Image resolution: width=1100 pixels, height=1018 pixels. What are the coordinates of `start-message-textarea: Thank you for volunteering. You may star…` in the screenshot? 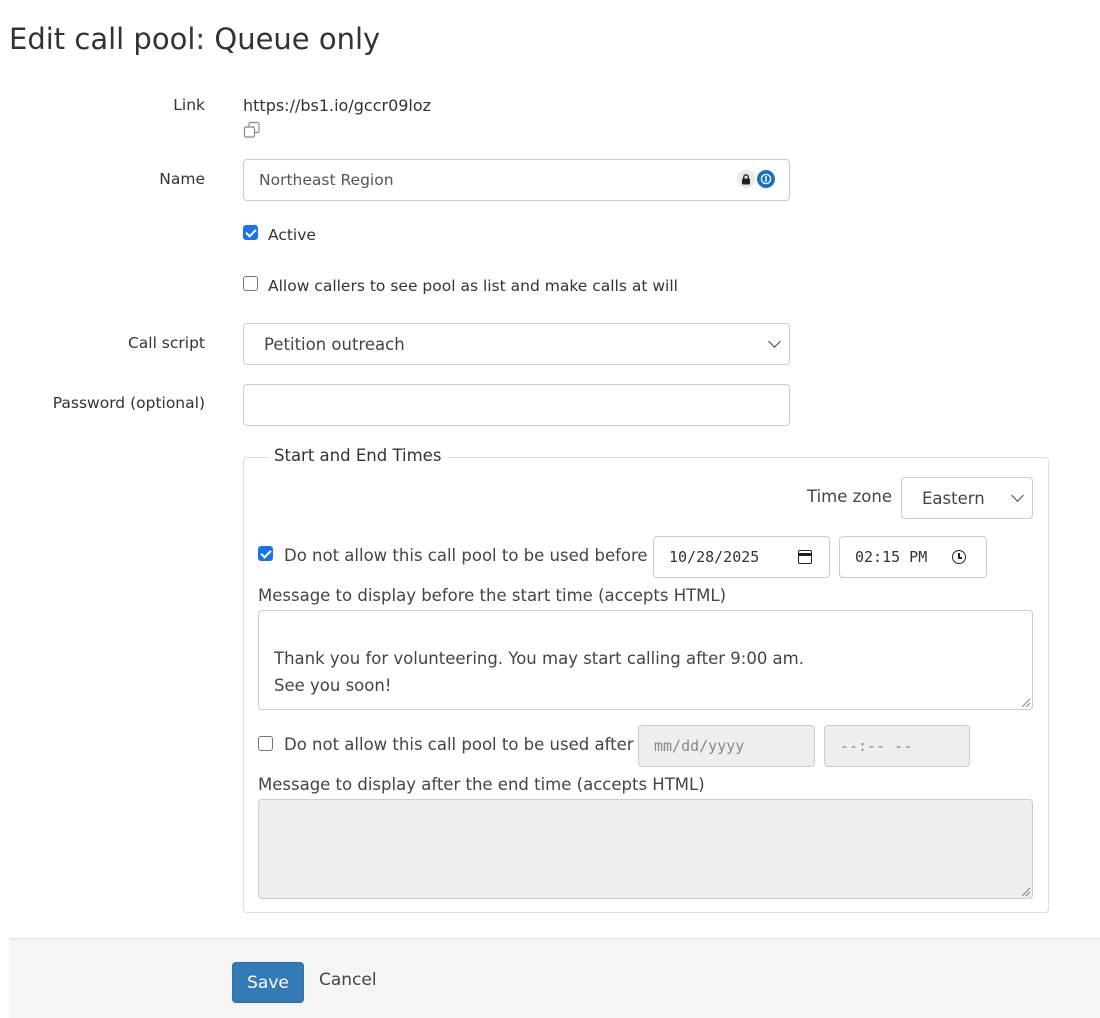 It's located at (645, 660).